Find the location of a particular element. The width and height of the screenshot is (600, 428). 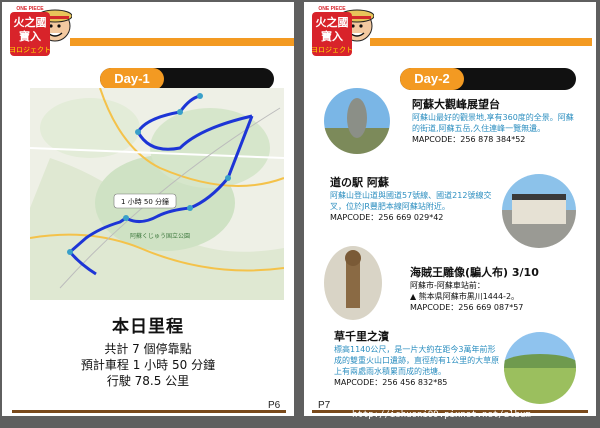

spot-description: 阿蘇山最好的觀景地,享有360度的全景。阿蘇的街道,阿蘇五岳,久住連峰一覽無遺。 is located at coordinates (493, 123).